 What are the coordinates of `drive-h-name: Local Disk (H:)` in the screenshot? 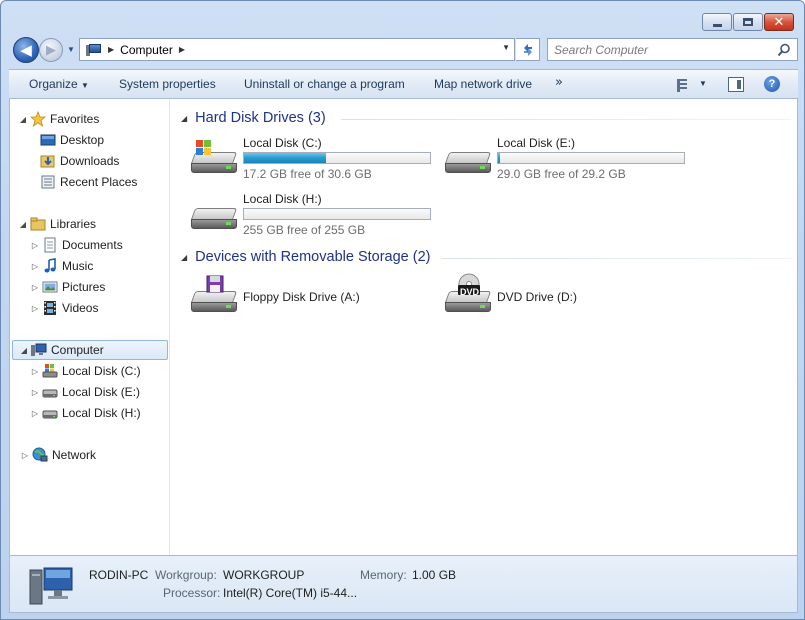 It's located at (282, 199).